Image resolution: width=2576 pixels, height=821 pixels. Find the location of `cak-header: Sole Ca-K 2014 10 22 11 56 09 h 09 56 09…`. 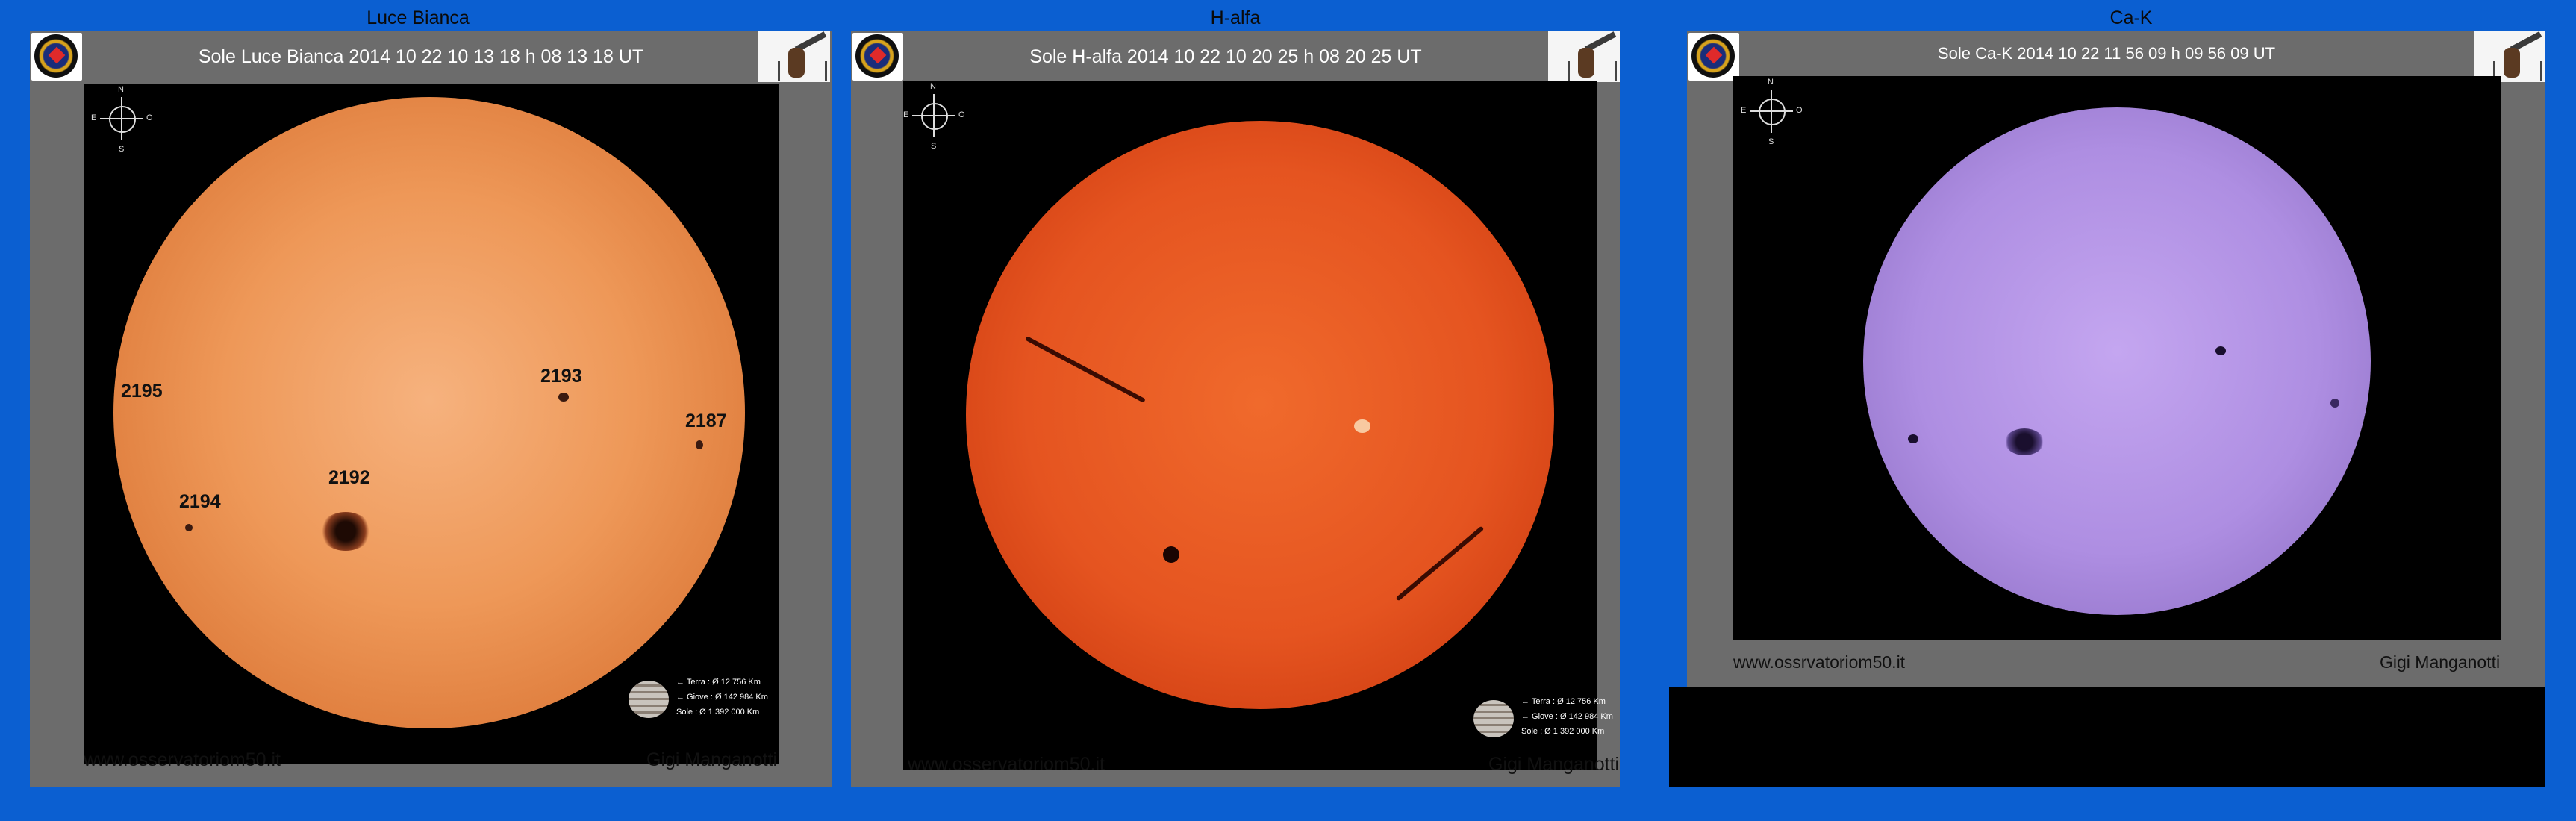

cak-header: Sole Ca-K 2014 10 22 11 56 09 h 09 56 09… is located at coordinates (2106, 53).